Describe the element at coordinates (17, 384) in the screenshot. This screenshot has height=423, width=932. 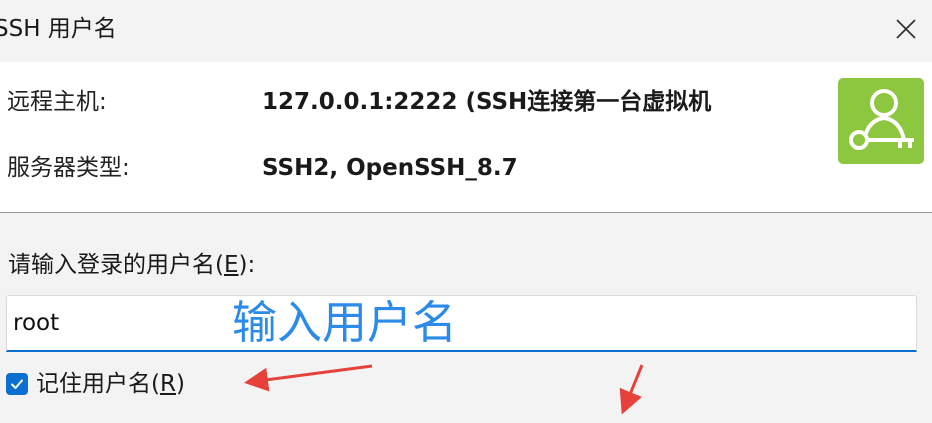
I see `checkbox-checked-icon` at that location.